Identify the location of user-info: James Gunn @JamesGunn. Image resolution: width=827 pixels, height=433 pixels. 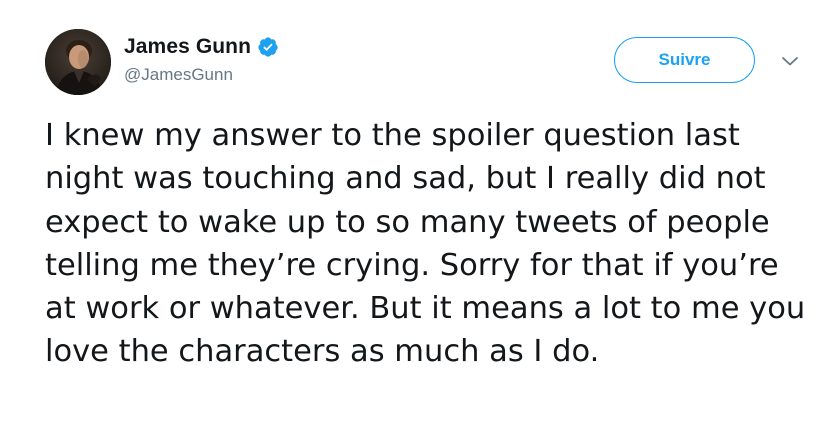
(201, 59).